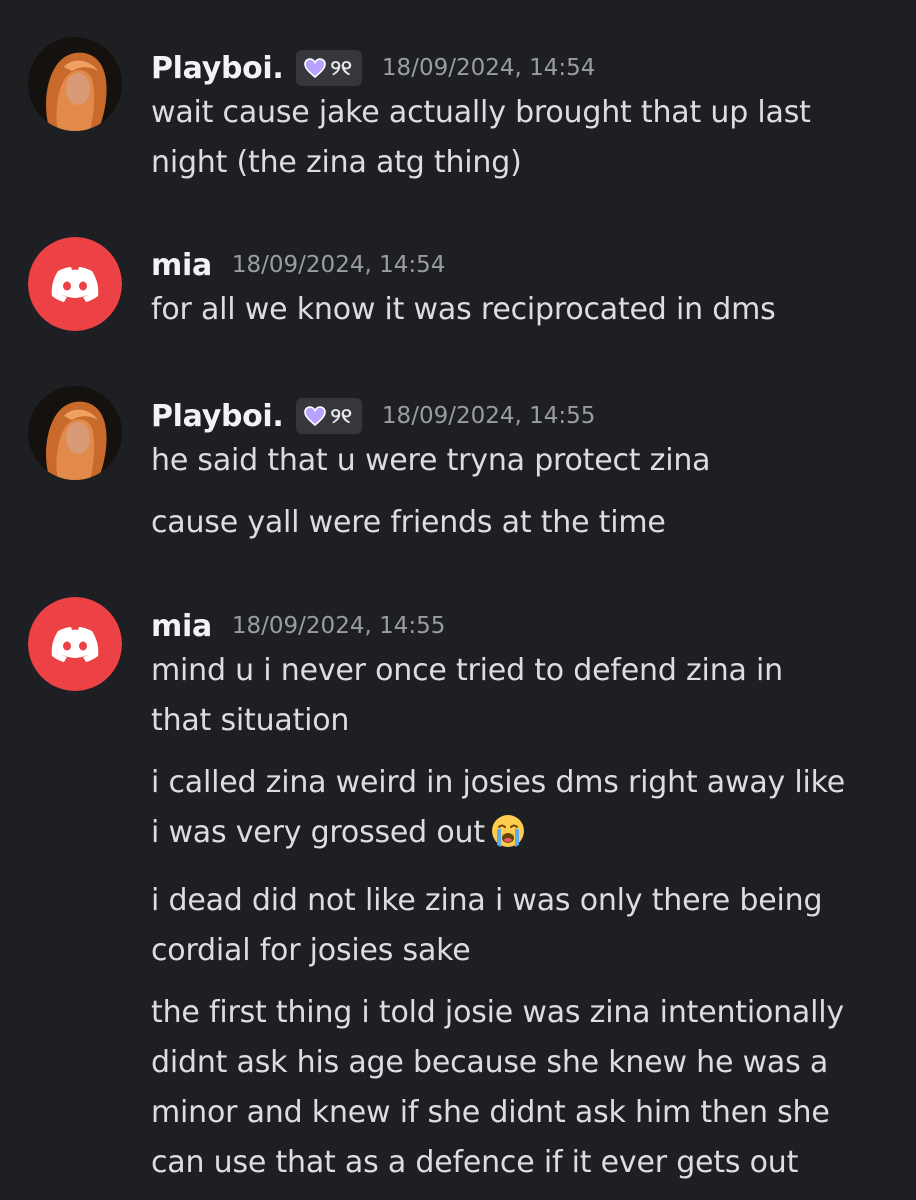 The image size is (916, 1200). I want to click on message-text-segment: i was very grossed out, so click(318, 832).